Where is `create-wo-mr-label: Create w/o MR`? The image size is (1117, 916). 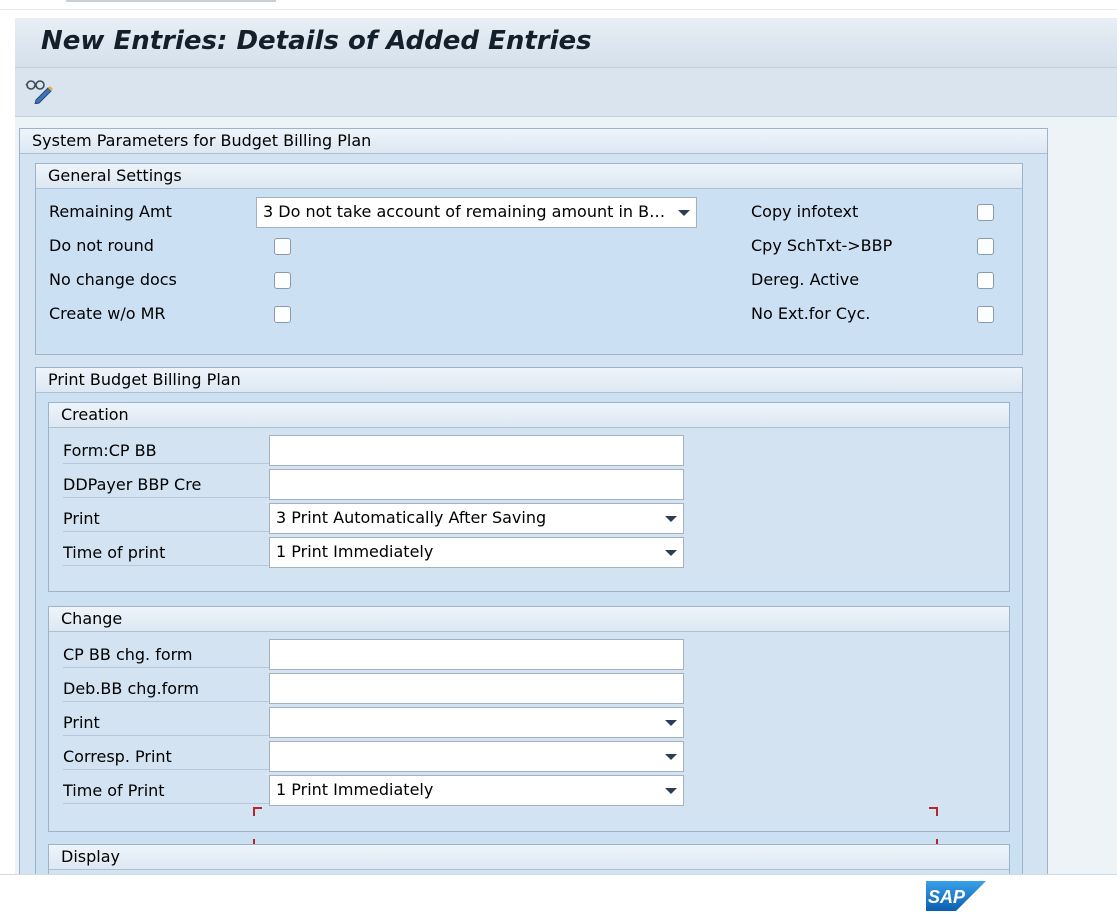
create-wo-mr-label: Create w/o MR is located at coordinates (107, 313).